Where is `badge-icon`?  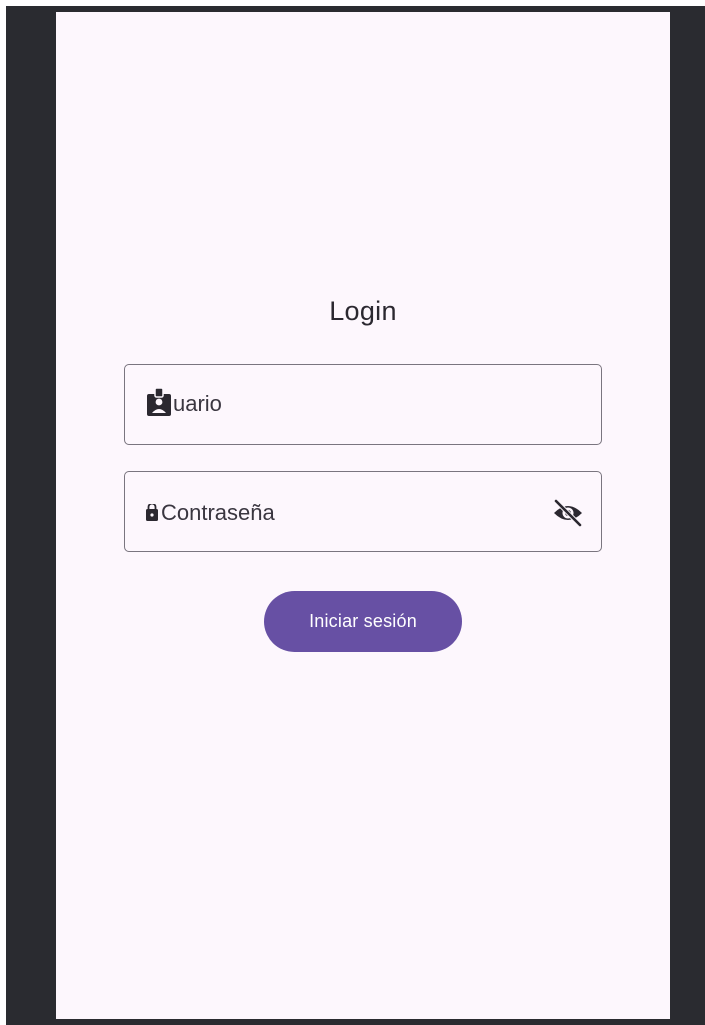 badge-icon is located at coordinates (159, 401).